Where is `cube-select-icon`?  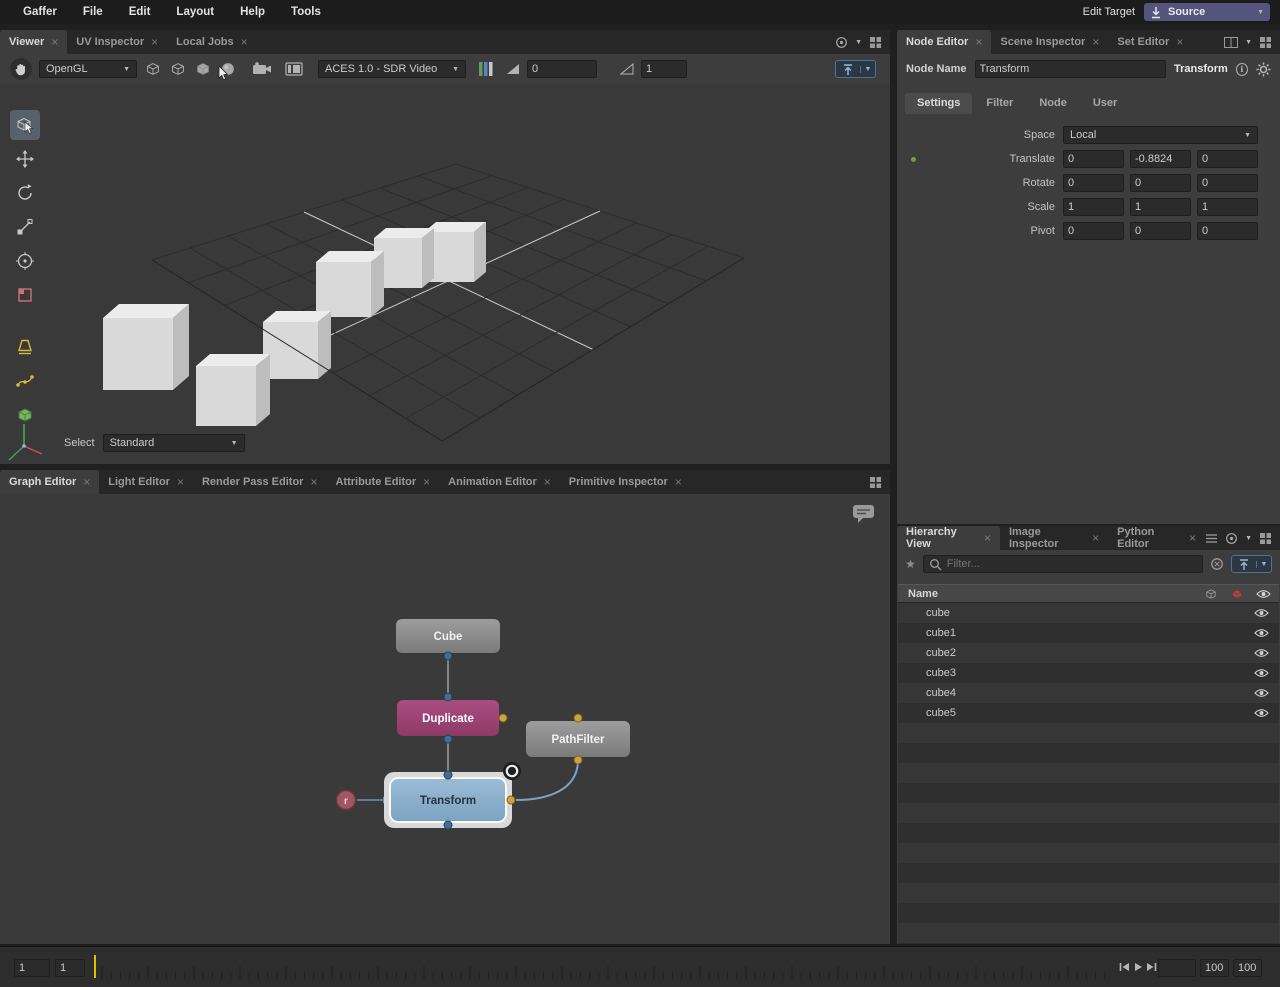 cube-select-icon is located at coordinates (178, 69).